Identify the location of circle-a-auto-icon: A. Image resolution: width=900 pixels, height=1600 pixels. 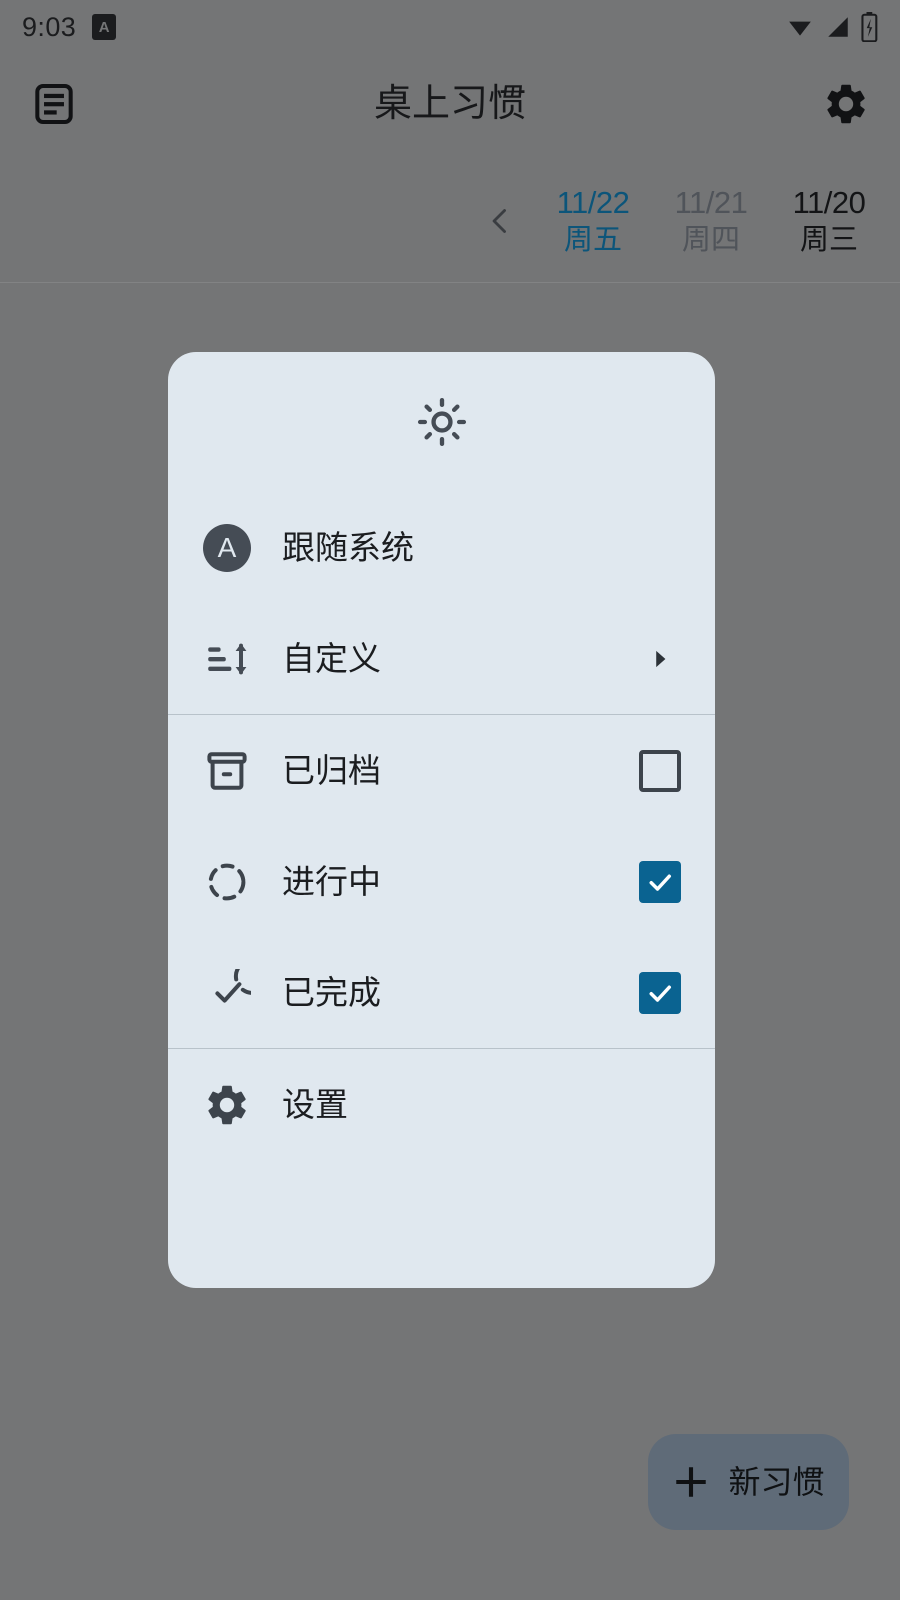
(227, 547).